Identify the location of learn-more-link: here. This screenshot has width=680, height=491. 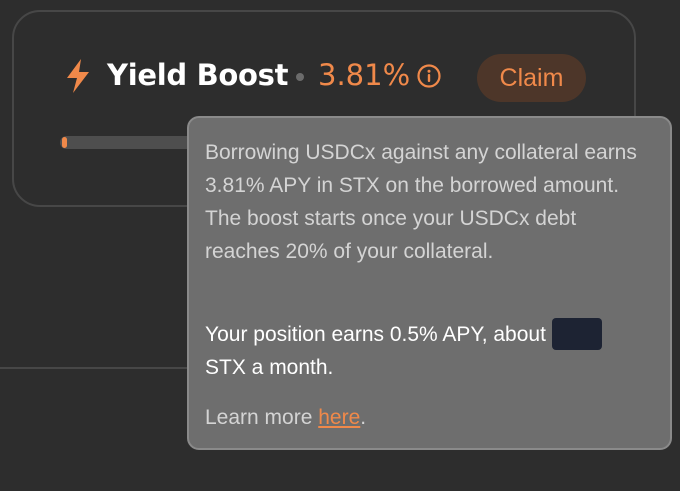
(339, 417).